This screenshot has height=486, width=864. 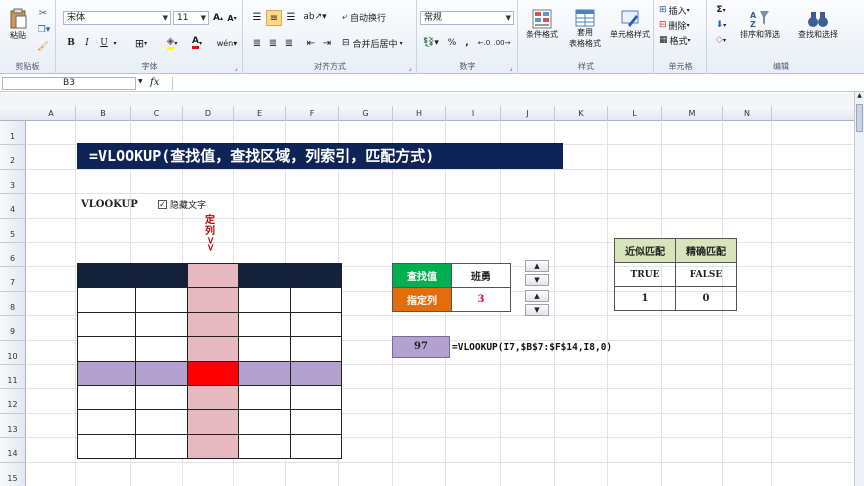 I want to click on wrap-text-button: ⤶ 自动换行, so click(x=377, y=17).